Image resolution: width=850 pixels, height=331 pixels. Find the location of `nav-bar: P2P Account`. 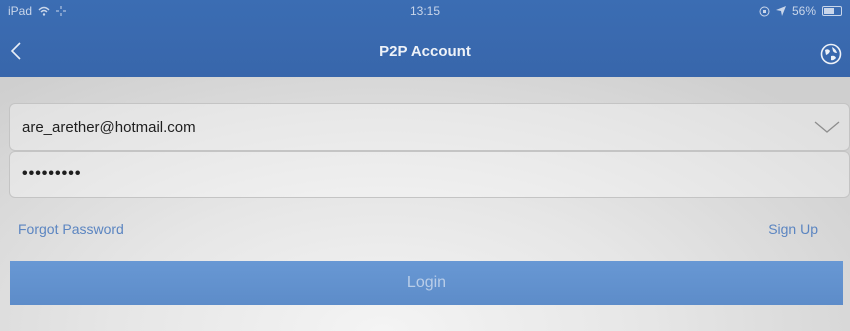

nav-bar: P2P Account is located at coordinates (425, 50).